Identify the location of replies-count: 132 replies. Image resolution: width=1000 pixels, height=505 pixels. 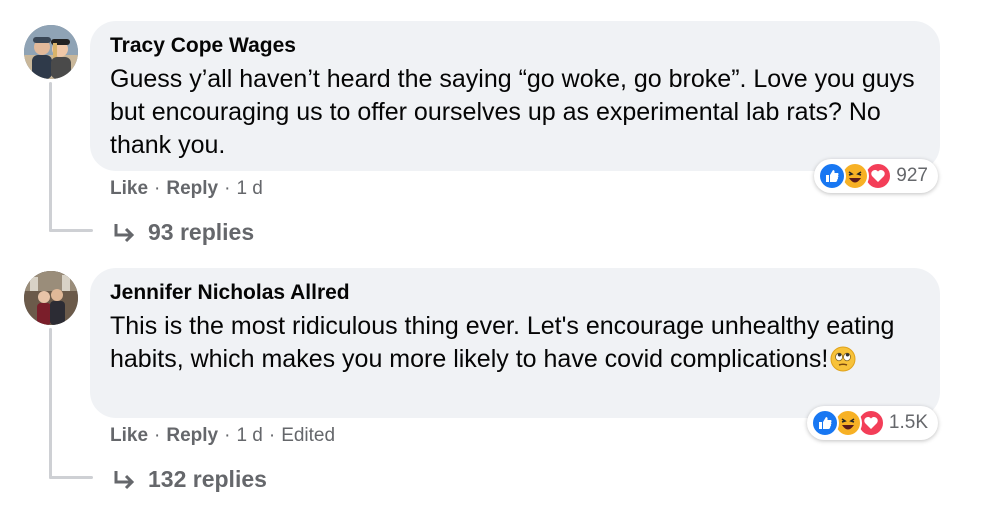
(207, 479).